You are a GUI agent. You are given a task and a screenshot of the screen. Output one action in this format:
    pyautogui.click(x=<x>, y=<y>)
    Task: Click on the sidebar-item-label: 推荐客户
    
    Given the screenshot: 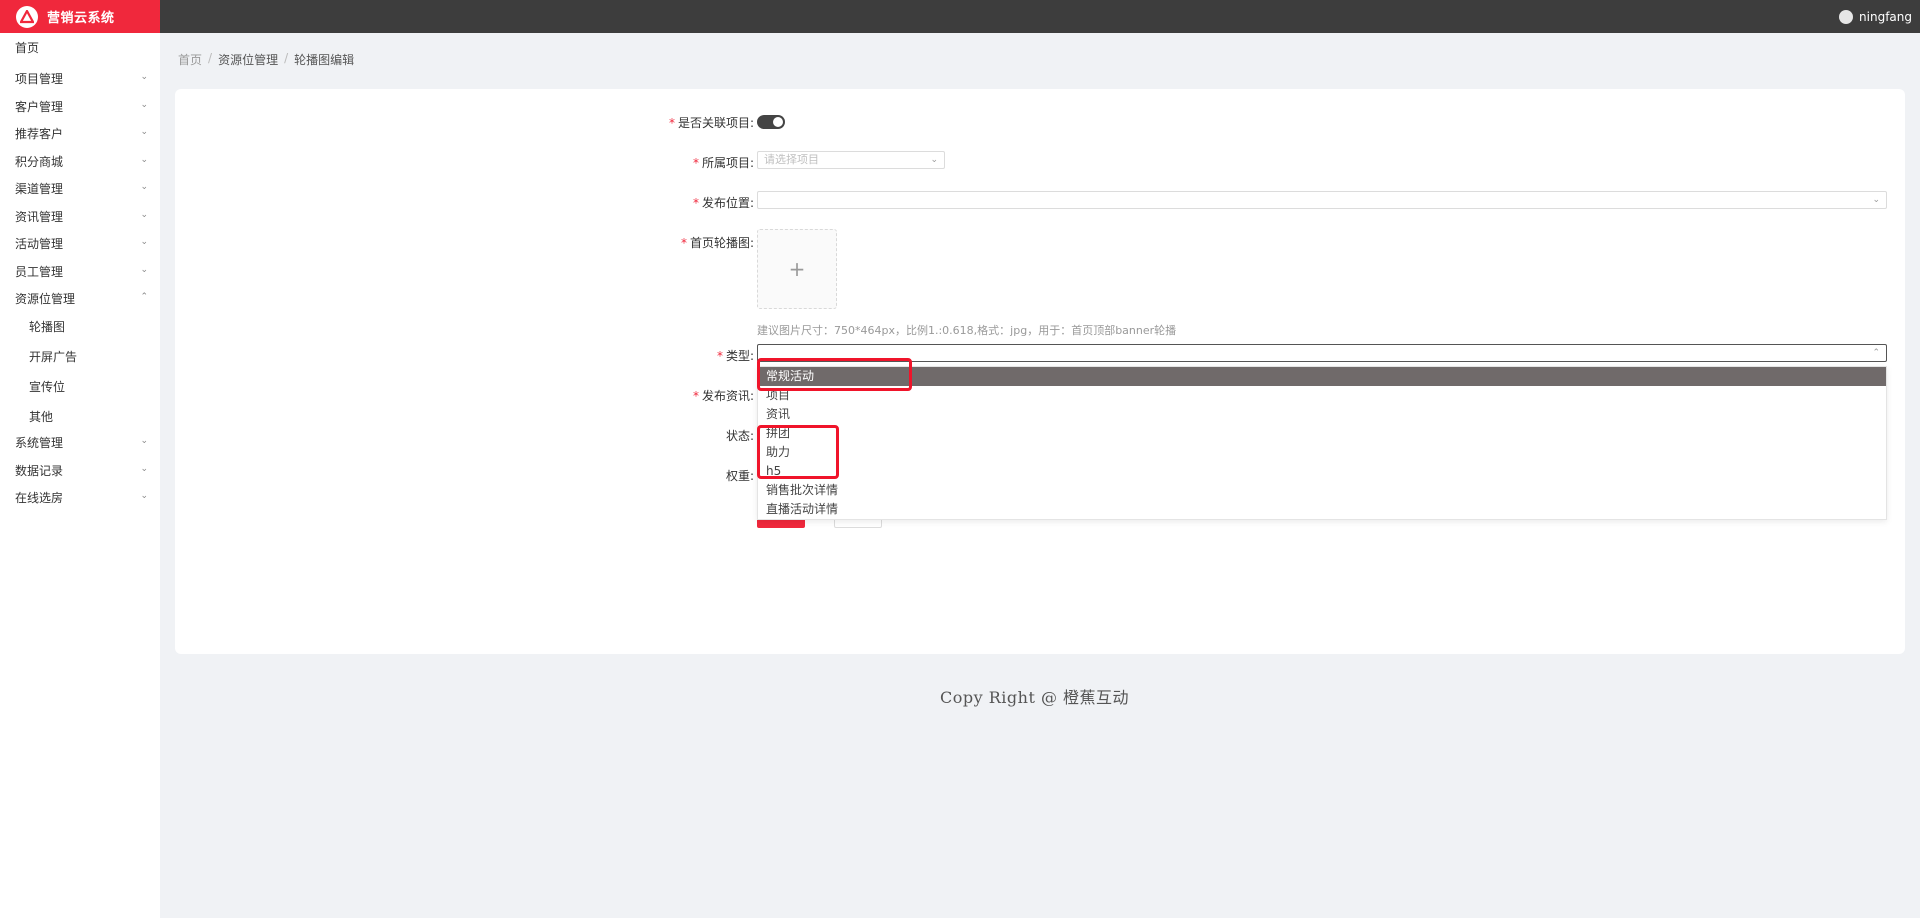 What is the action you would take?
    pyautogui.click(x=39, y=133)
    